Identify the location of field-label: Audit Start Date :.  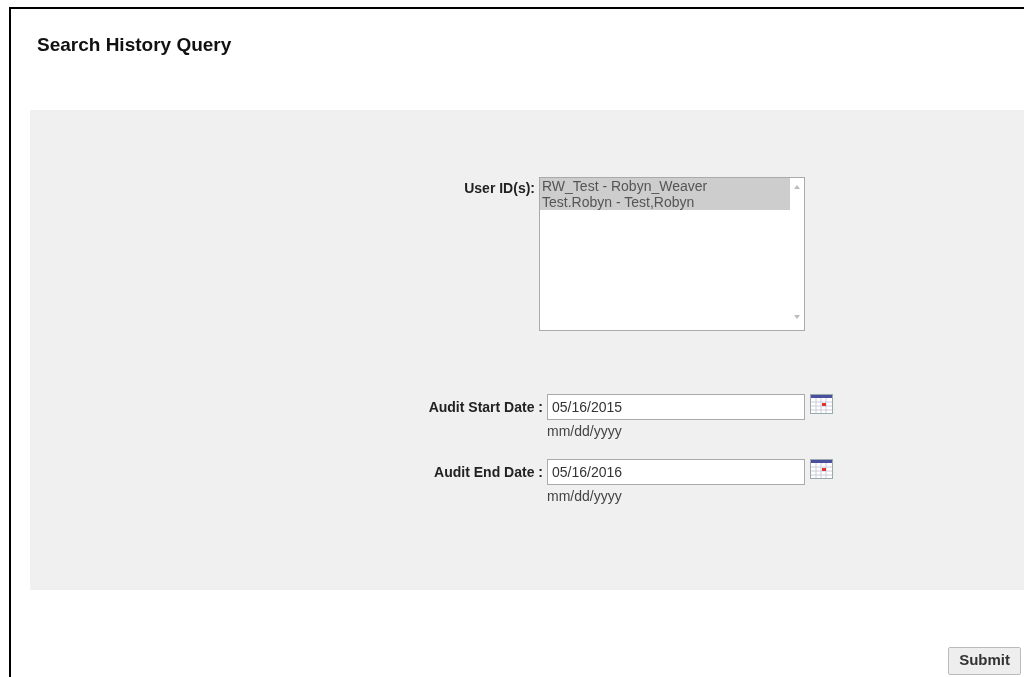
(485, 407).